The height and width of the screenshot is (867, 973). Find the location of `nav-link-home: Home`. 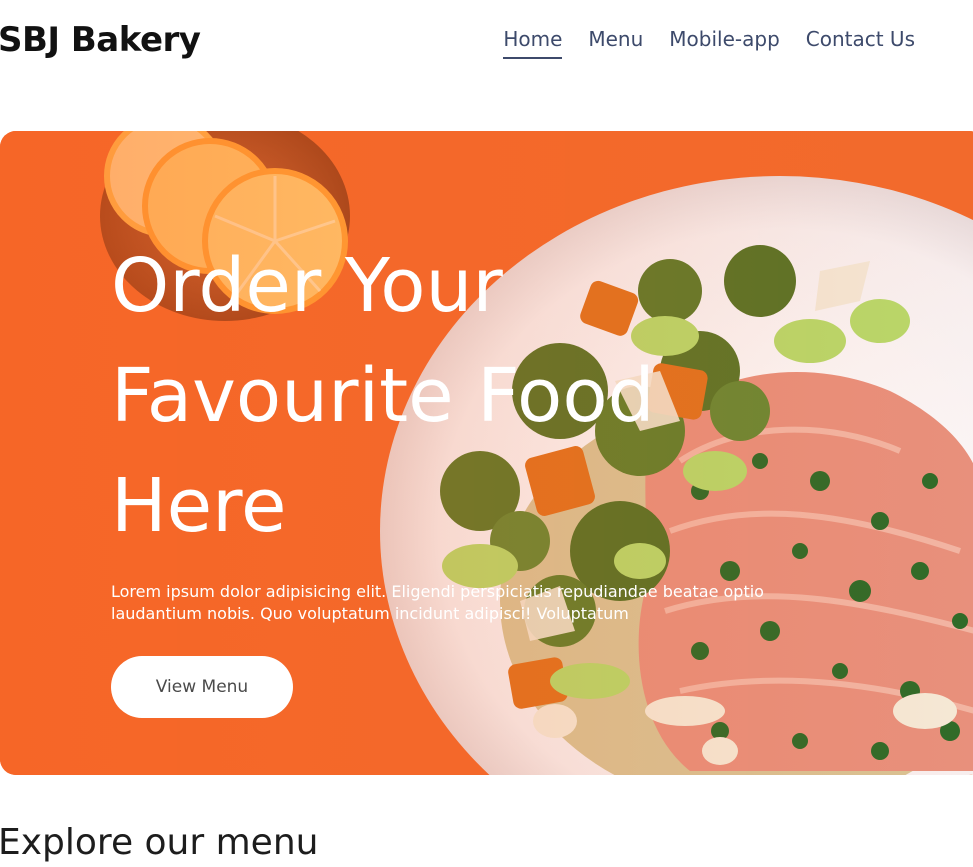

nav-link-home: Home is located at coordinates (533, 43).